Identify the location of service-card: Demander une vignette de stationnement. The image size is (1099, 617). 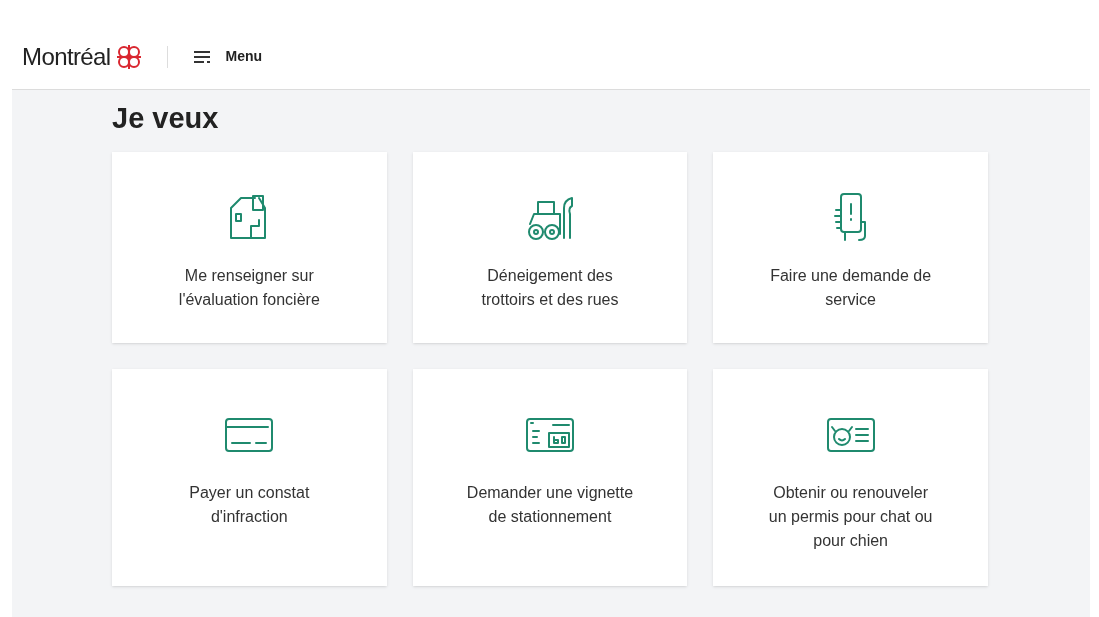
(550, 477).